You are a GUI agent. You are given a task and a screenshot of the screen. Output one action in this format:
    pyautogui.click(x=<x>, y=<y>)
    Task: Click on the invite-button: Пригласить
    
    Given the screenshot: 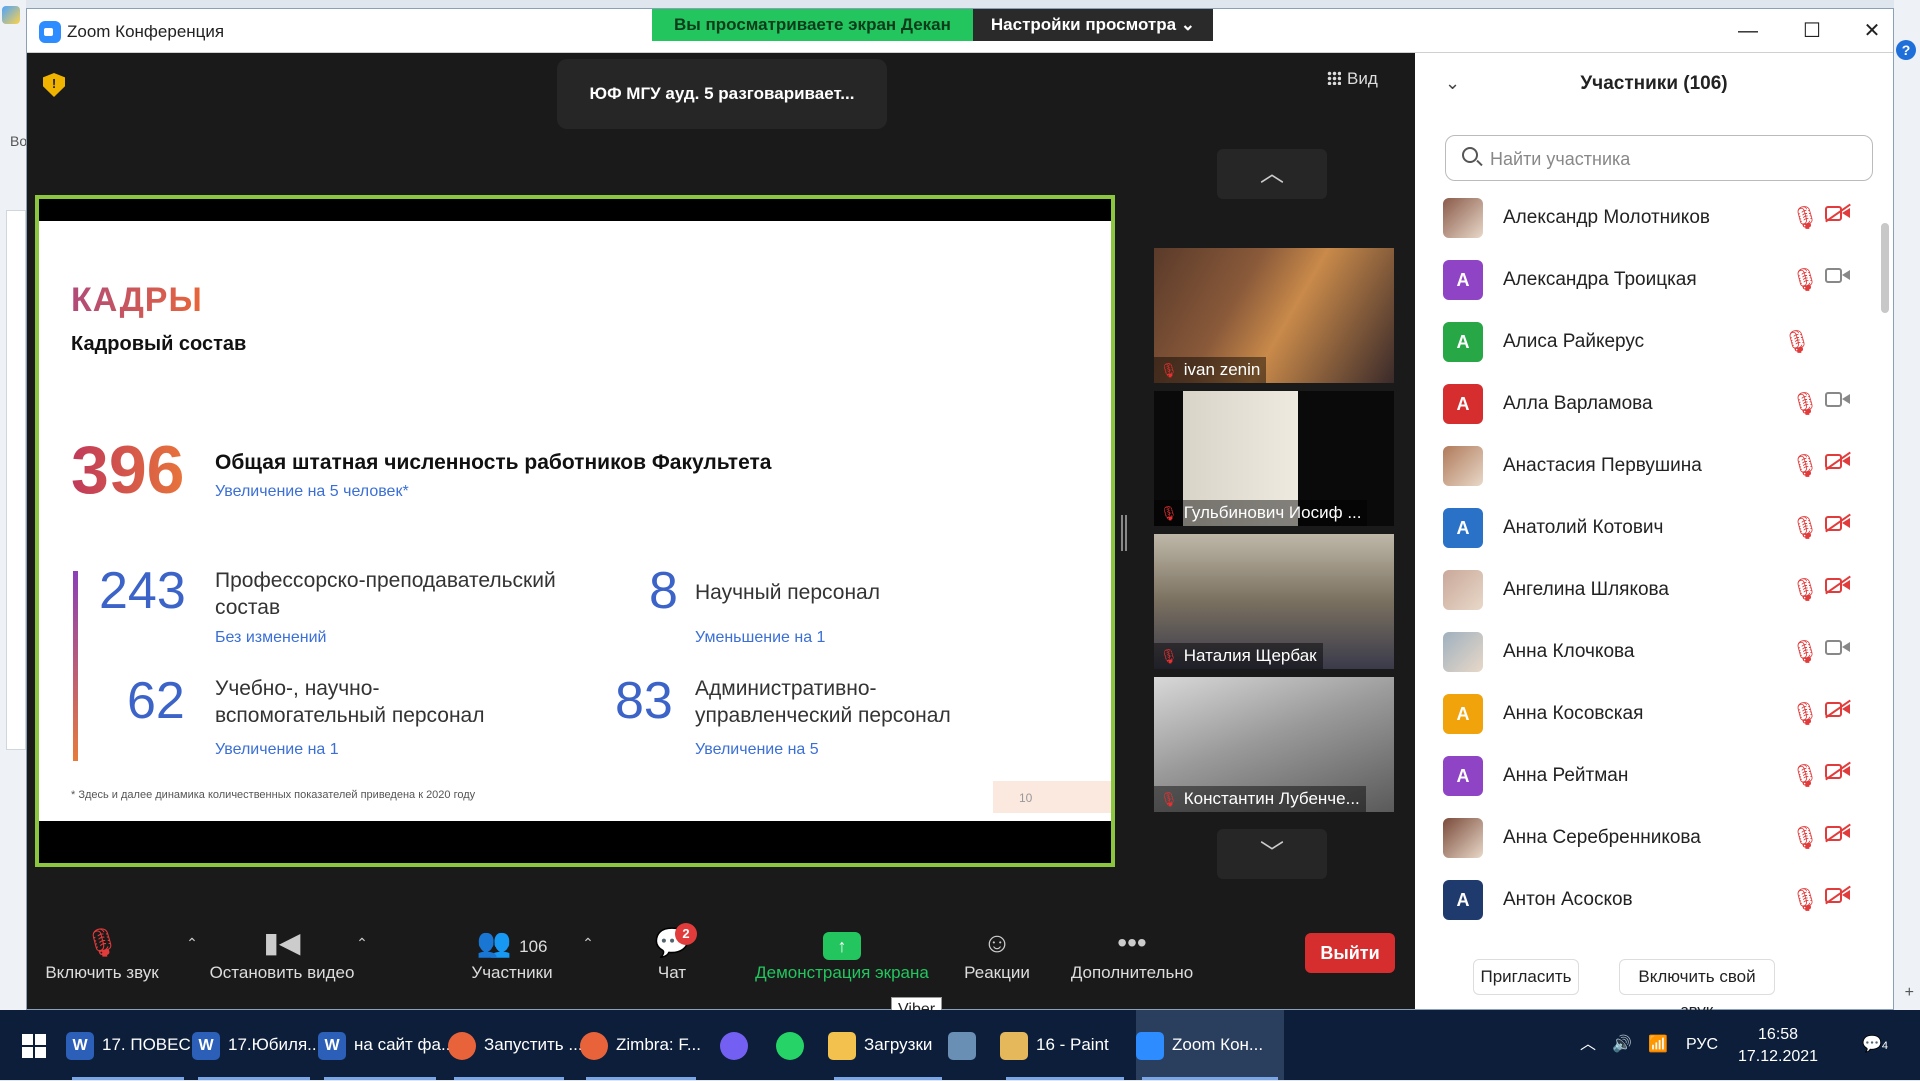 What is the action you would take?
    pyautogui.click(x=1526, y=977)
    